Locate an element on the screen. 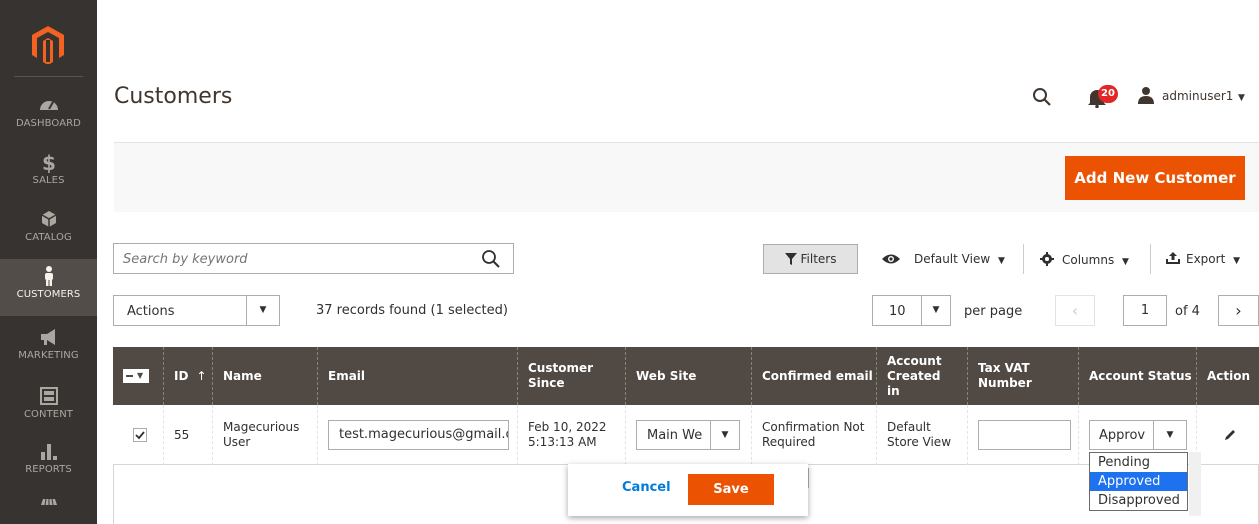  cancel-button: Cancel is located at coordinates (646, 487).